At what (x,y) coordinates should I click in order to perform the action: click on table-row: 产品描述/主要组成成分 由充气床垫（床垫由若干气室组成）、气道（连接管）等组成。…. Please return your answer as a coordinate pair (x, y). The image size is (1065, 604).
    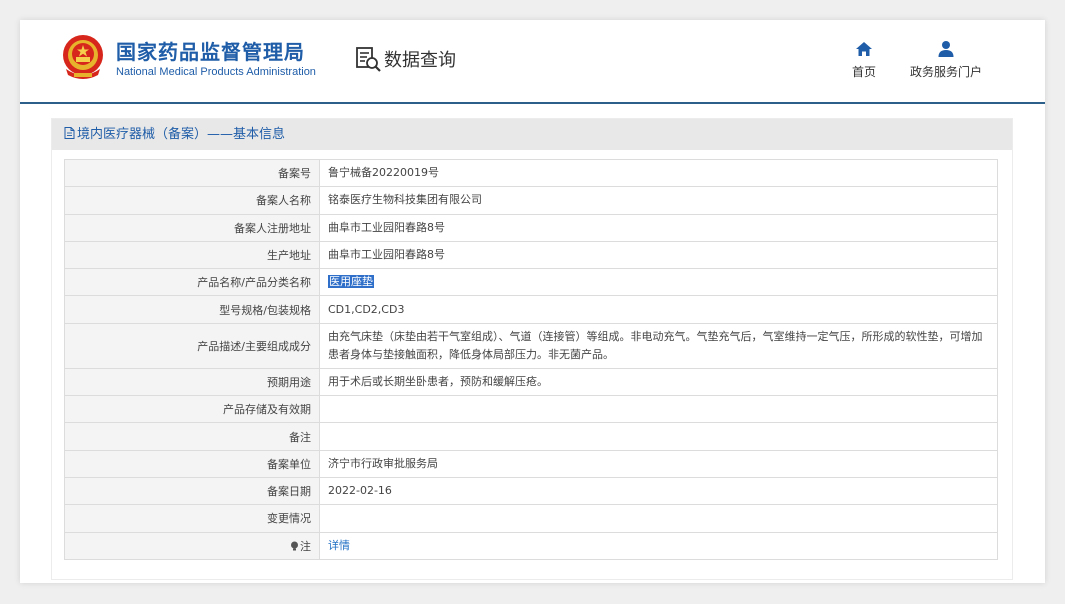
    Looking at the image, I should click on (531, 345).